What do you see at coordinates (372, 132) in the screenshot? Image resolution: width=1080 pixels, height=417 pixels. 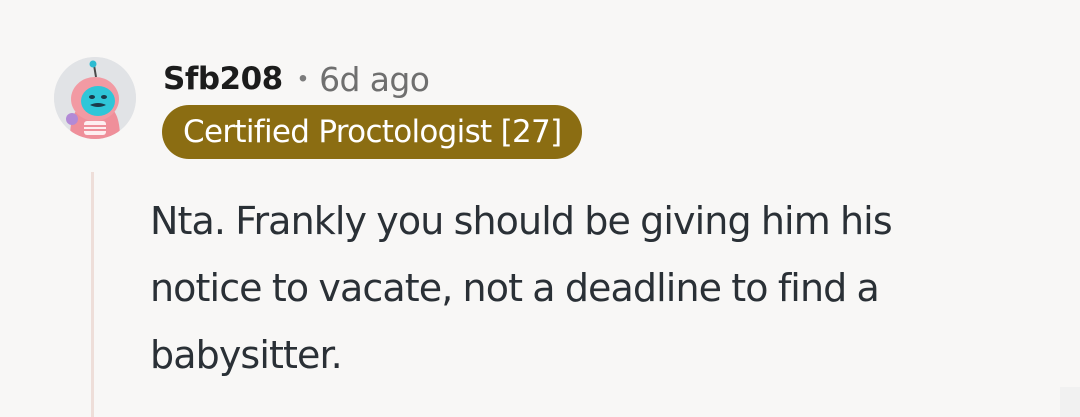 I see `user-flair-badge: Certified Proctologist [27]` at bounding box center [372, 132].